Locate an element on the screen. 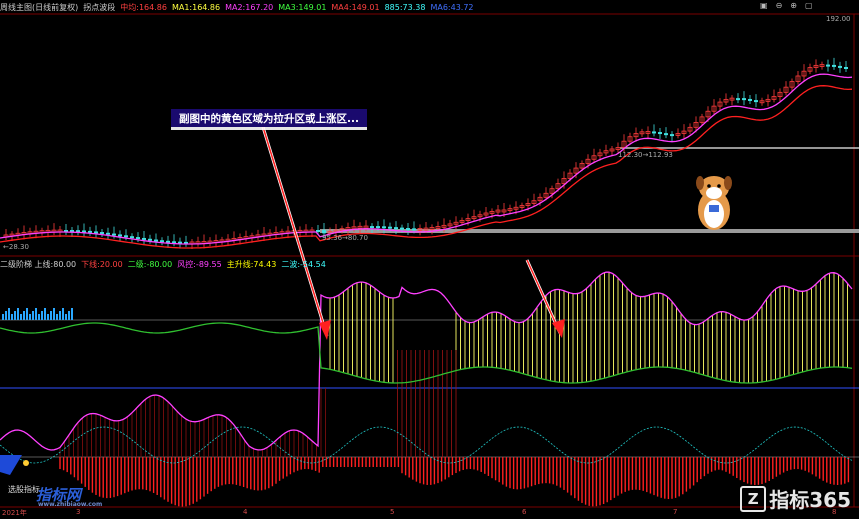  sub-legend-item: 主升线:74.43 is located at coordinates (251, 264).